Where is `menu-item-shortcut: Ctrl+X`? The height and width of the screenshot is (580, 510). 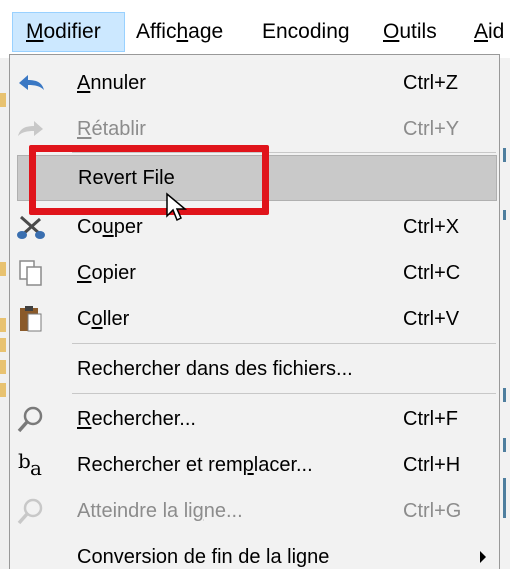
menu-item-shortcut: Ctrl+X is located at coordinates (431, 227).